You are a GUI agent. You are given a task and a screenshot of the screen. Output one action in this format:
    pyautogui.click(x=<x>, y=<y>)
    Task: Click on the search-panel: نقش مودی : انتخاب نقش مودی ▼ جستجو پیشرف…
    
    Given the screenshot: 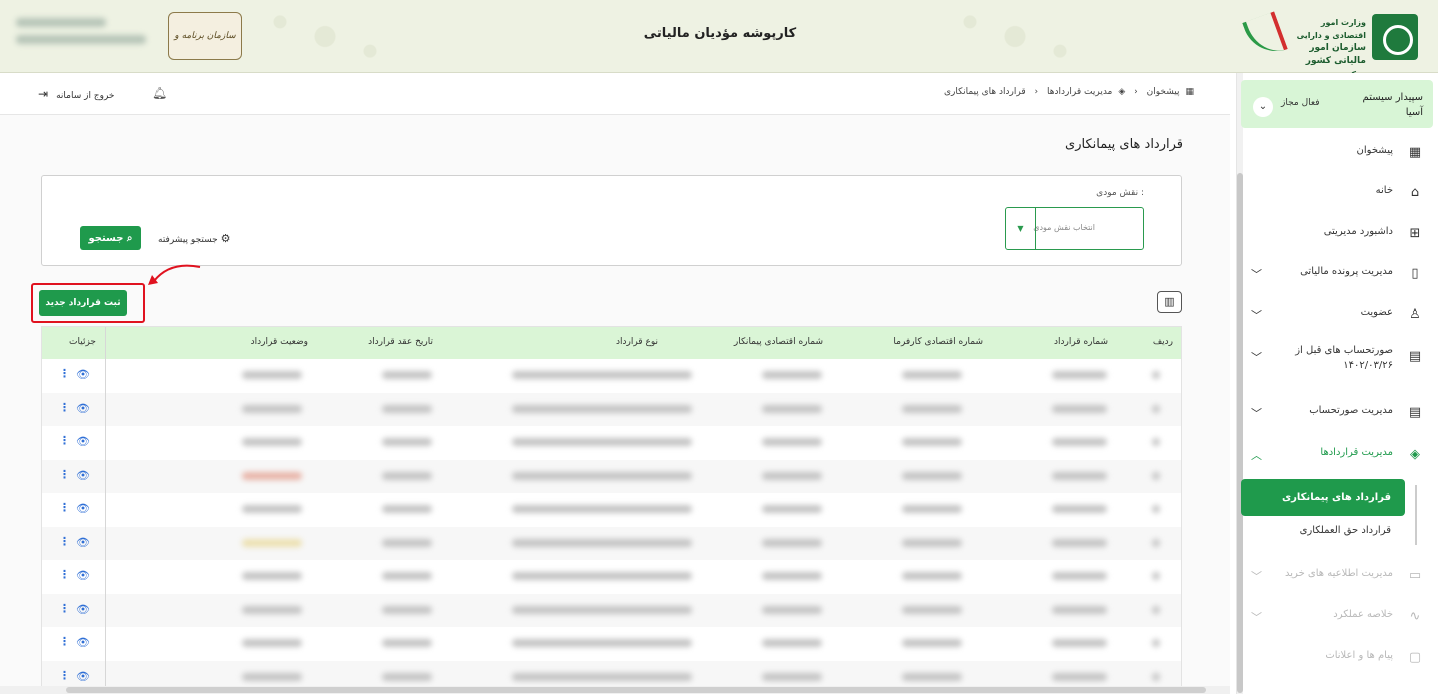 What is the action you would take?
    pyautogui.click(x=611, y=220)
    